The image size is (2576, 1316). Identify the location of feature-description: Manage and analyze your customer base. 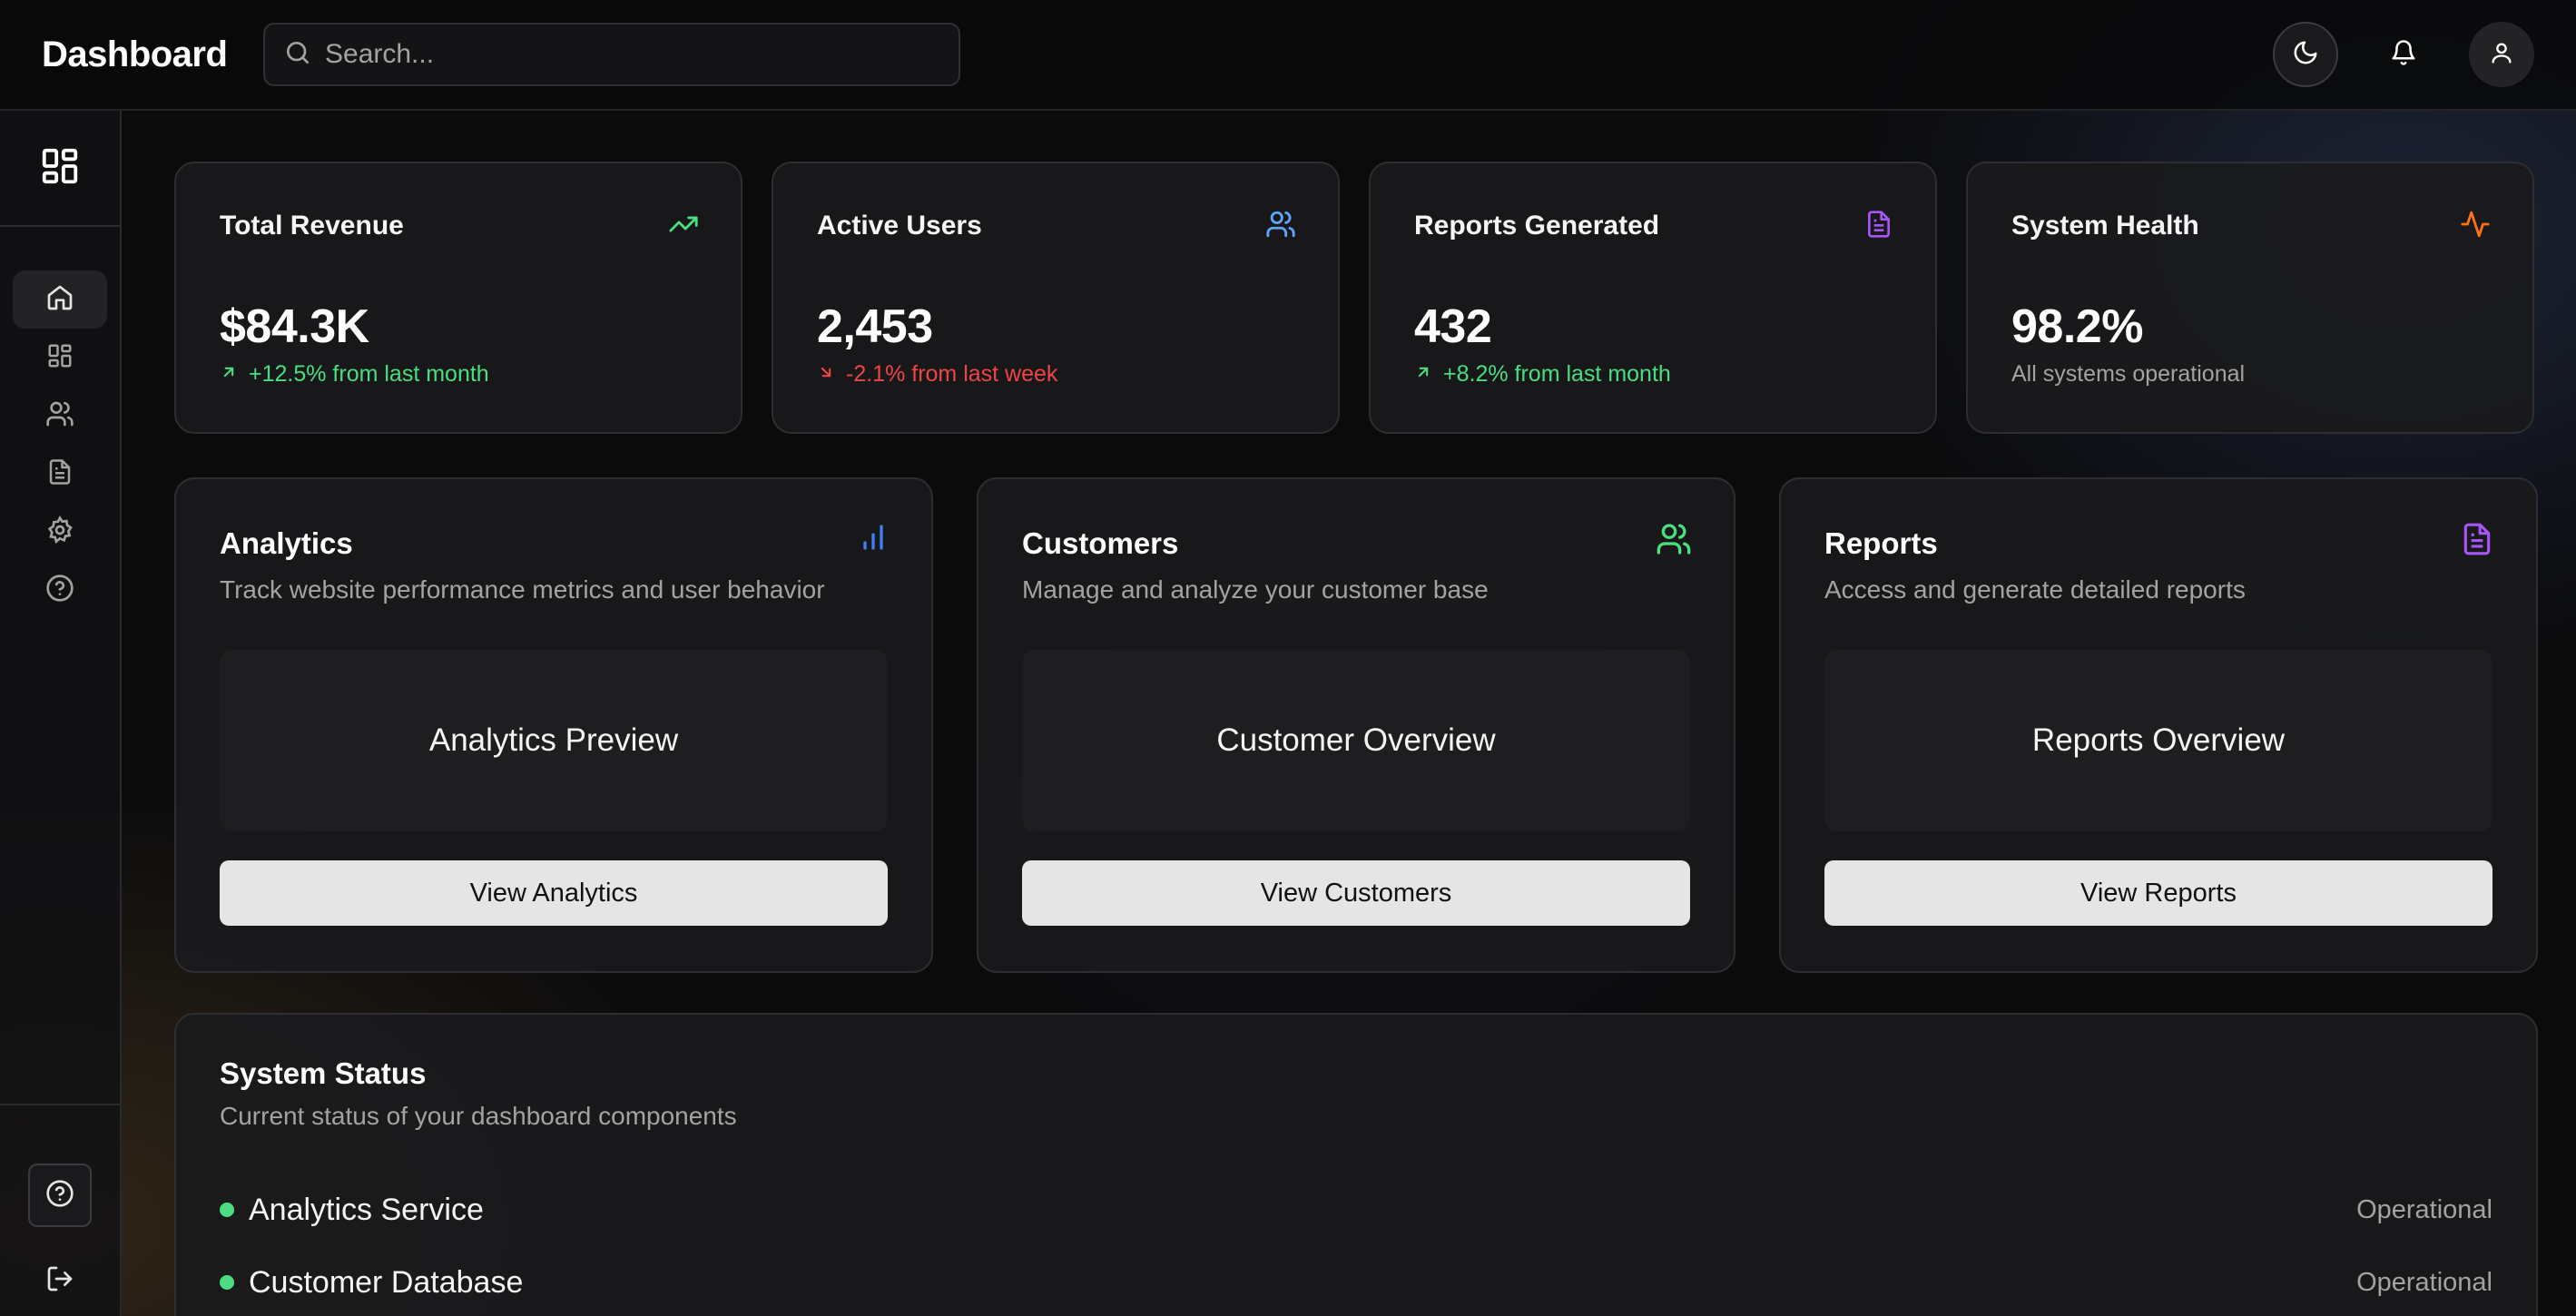
(1255, 589).